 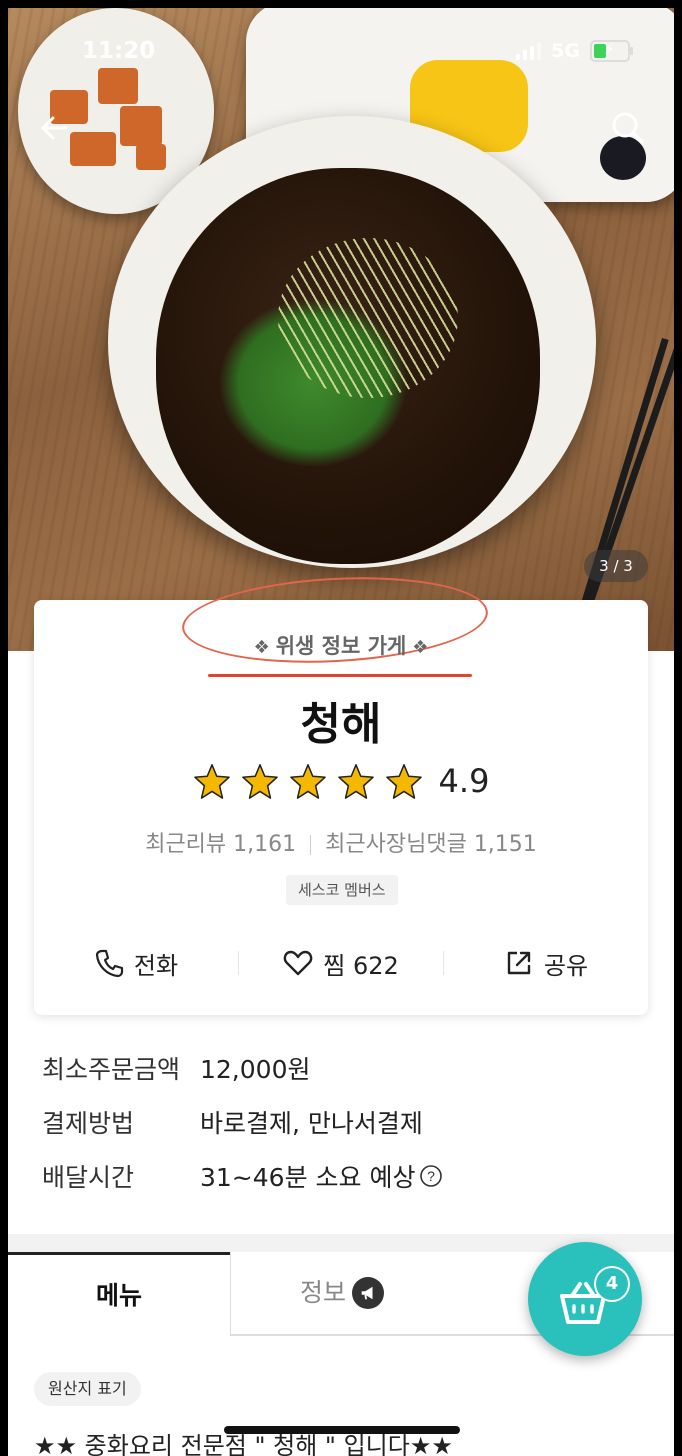 What do you see at coordinates (431, 844) in the screenshot?
I see `recent-owner-replies: 최근사장님댓글 1,151` at bounding box center [431, 844].